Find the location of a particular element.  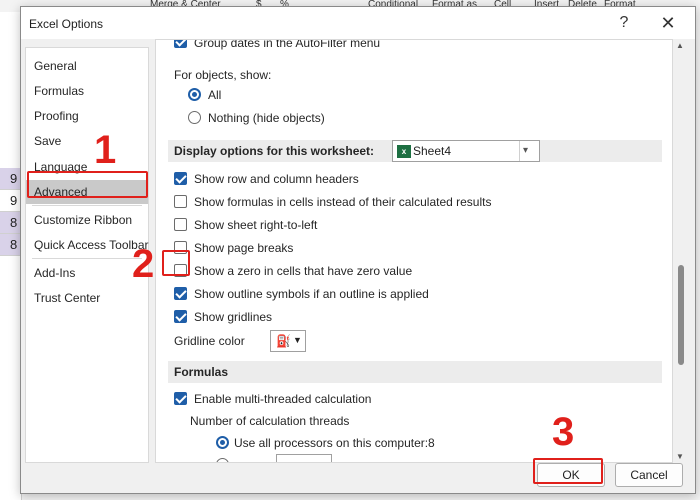

use-all-processors-label: Use all processors on this computer: is located at coordinates (331, 443).